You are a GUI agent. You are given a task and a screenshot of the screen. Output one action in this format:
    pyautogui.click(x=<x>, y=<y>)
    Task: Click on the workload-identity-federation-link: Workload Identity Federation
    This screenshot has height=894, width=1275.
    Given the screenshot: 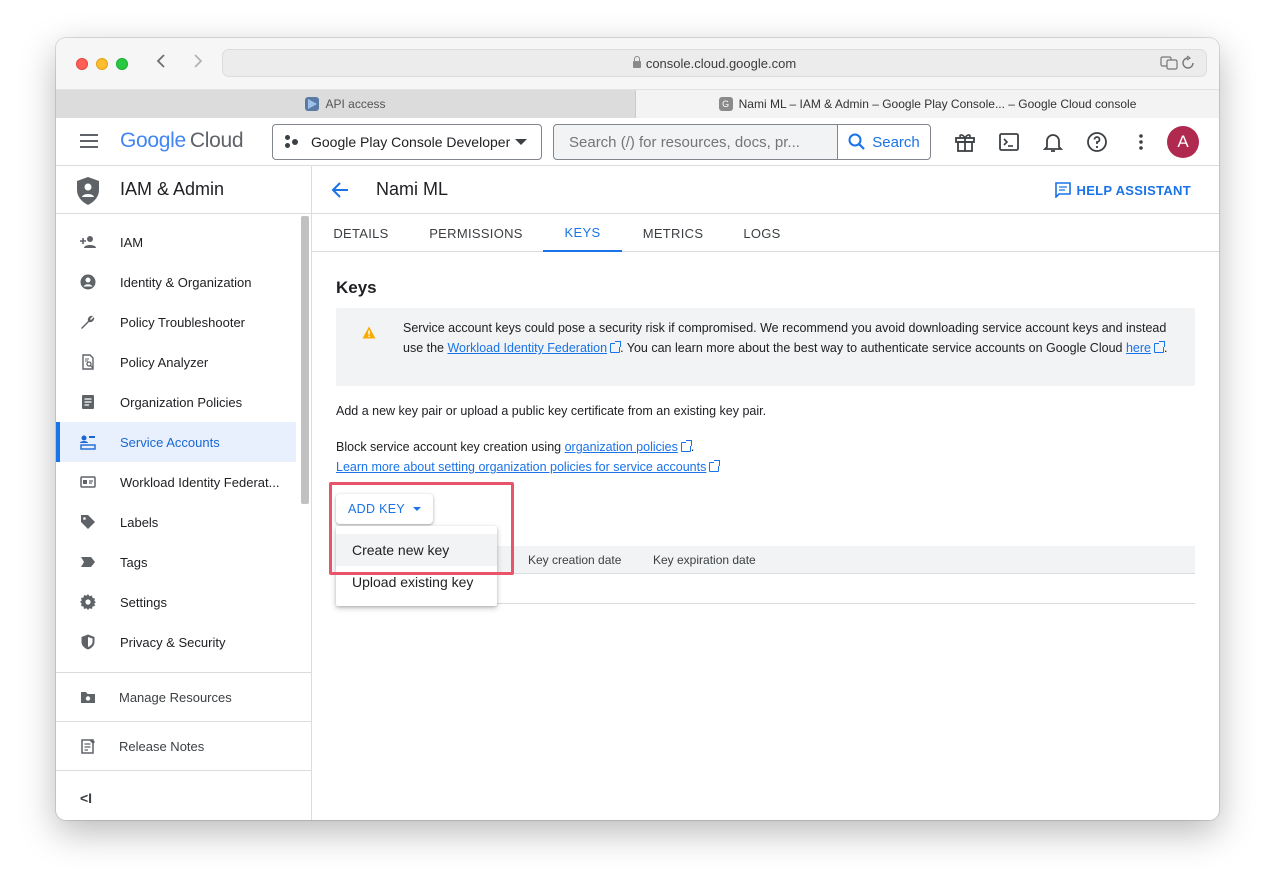 What is the action you would take?
    pyautogui.click(x=527, y=348)
    